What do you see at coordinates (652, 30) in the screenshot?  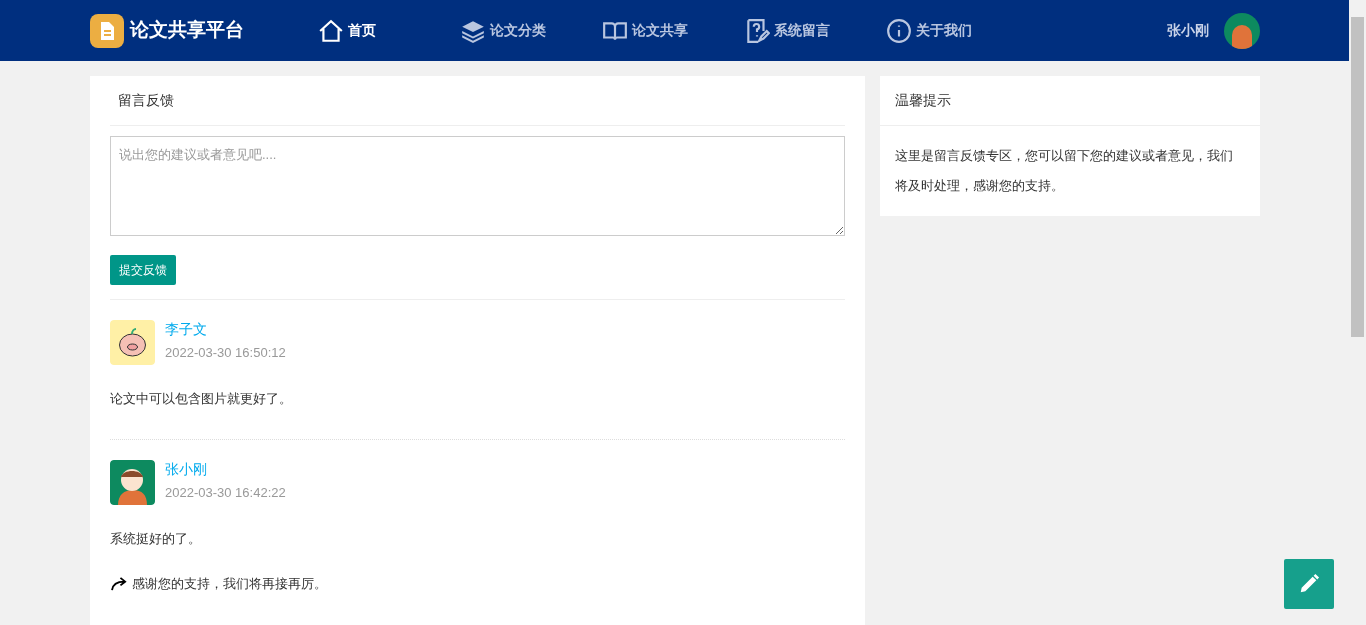 I see `nav-link: 论文共享` at bounding box center [652, 30].